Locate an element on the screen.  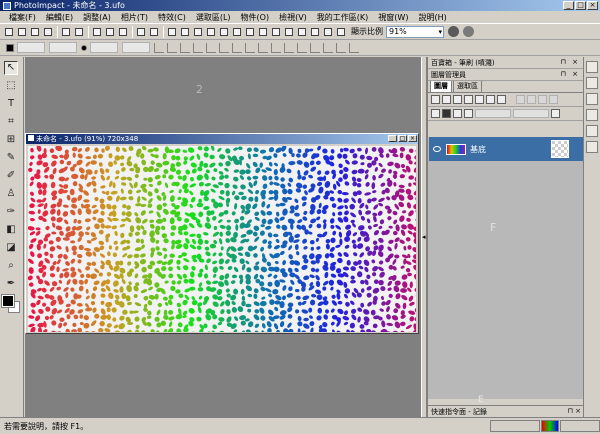
open-file-icon is located at coordinates (22, 32).